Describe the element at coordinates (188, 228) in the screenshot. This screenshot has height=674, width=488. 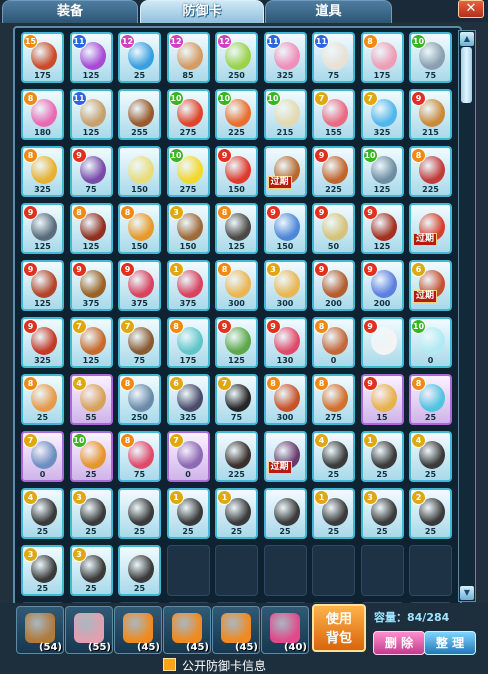
I see `defense-card: 3 150` at that location.